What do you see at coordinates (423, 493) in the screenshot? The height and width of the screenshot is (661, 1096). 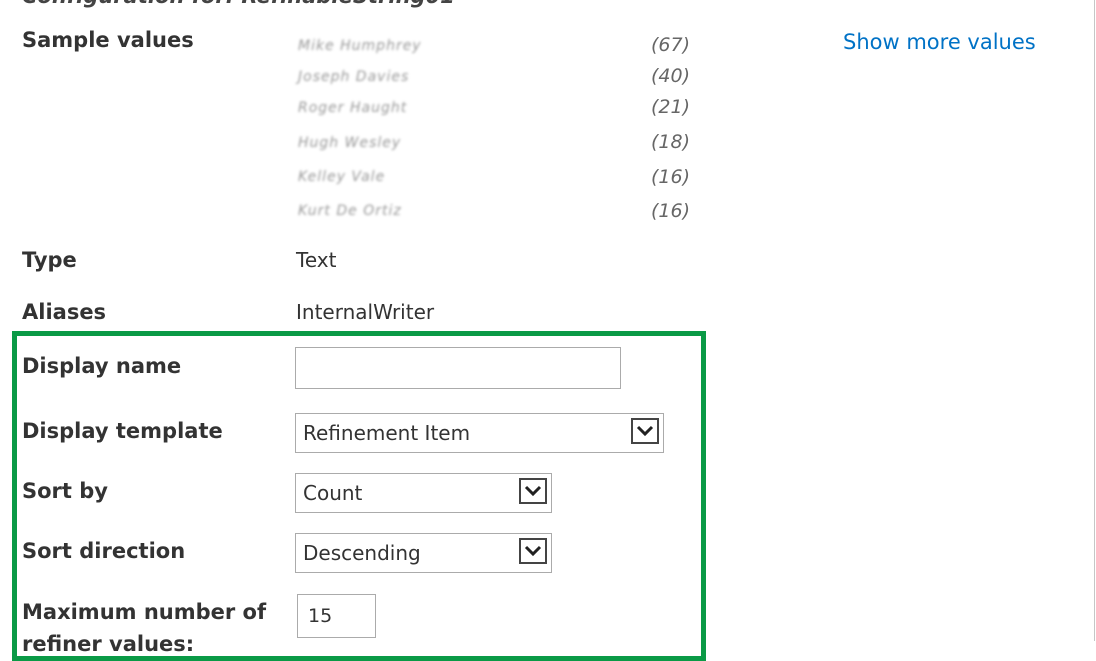 I see `sort-by-select: Count` at bounding box center [423, 493].